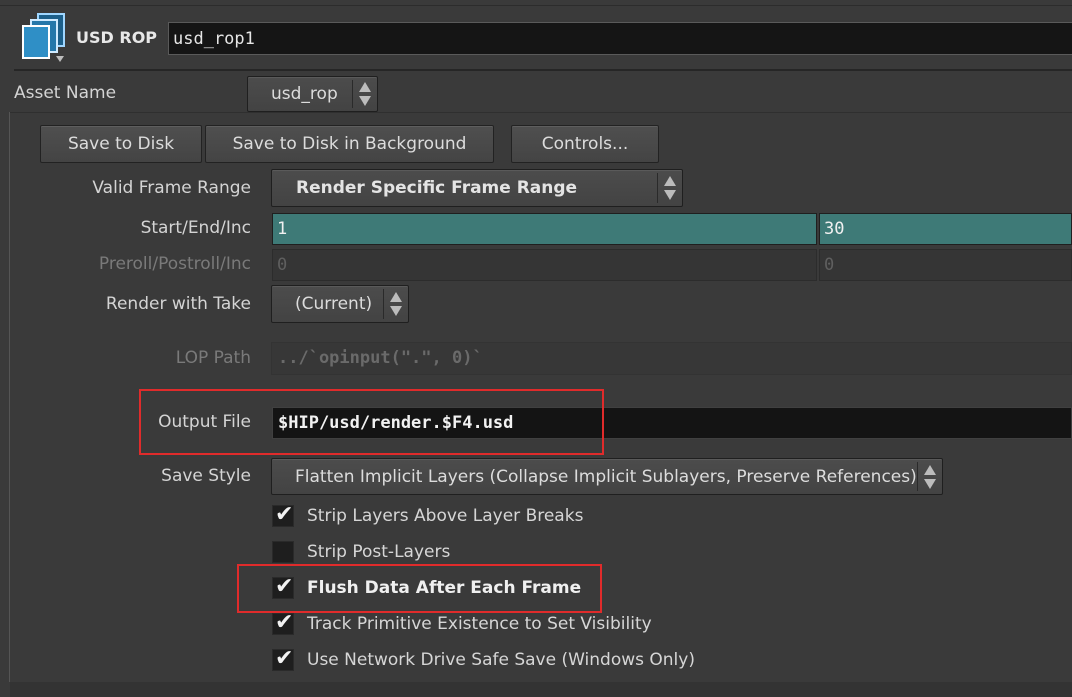 This screenshot has height=697, width=1072. Describe the element at coordinates (945, 229) in the screenshot. I see `end-frame-field: 30` at that location.